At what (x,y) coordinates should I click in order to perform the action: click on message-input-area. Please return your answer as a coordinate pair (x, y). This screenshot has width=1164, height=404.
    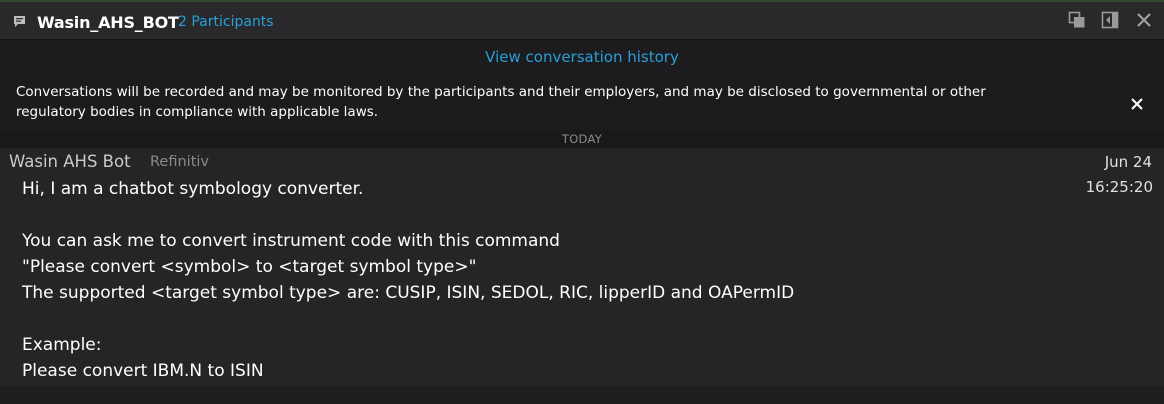
    Looking at the image, I should click on (582, 395).